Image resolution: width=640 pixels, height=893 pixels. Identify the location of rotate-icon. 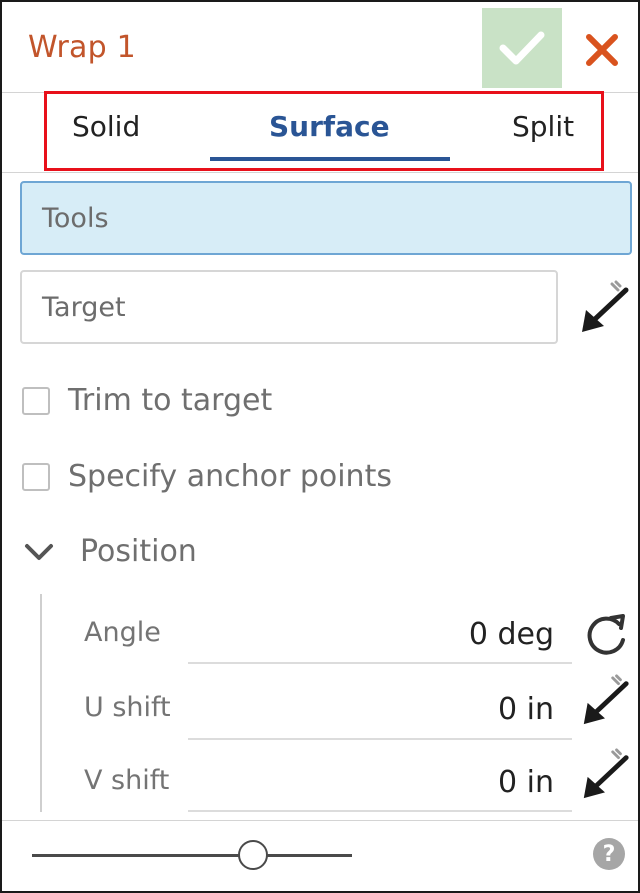
(606, 635).